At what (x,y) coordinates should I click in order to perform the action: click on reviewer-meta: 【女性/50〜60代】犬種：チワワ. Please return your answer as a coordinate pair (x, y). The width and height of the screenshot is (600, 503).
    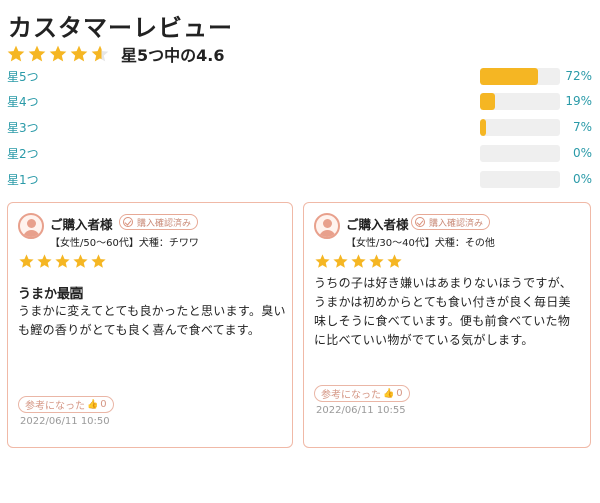
    Looking at the image, I should click on (124, 243).